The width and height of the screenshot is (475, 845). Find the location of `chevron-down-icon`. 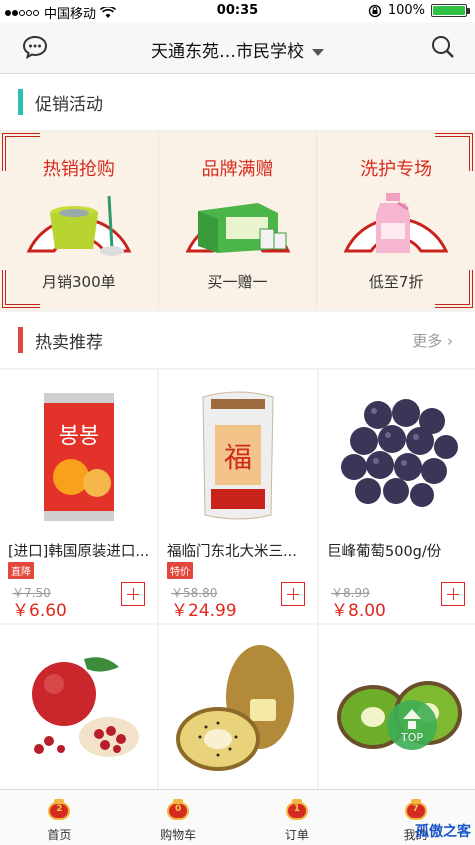

chevron-down-icon is located at coordinates (318, 52).